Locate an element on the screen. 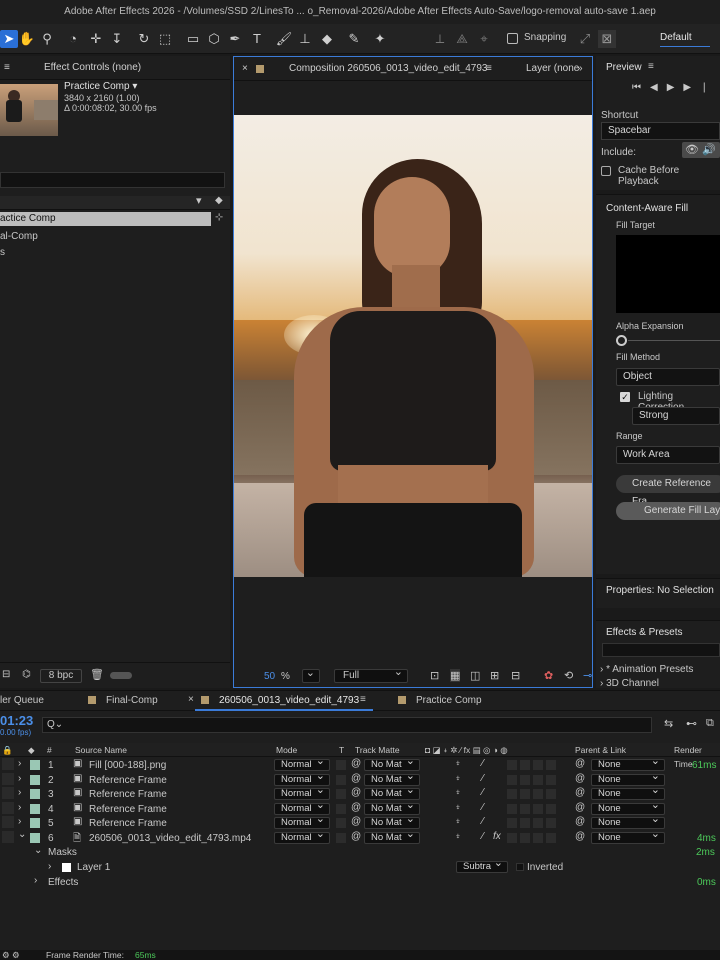 Image resolution: width=720 pixels, height=960 pixels. include-toggles: 👁 🔊 is located at coordinates (701, 150).